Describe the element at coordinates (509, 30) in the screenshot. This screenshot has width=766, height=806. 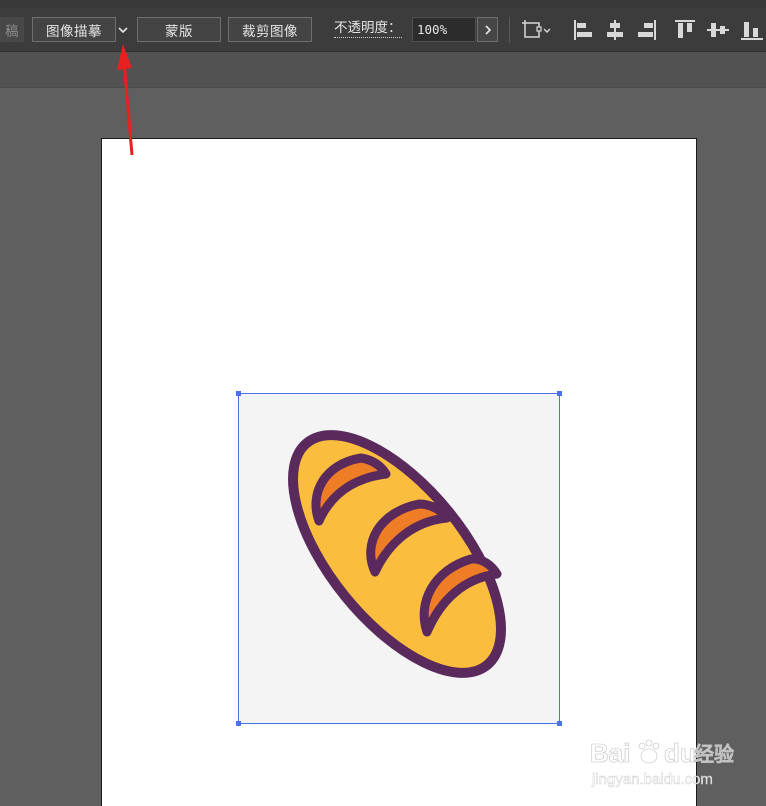
I see `toolbar-separator` at that location.